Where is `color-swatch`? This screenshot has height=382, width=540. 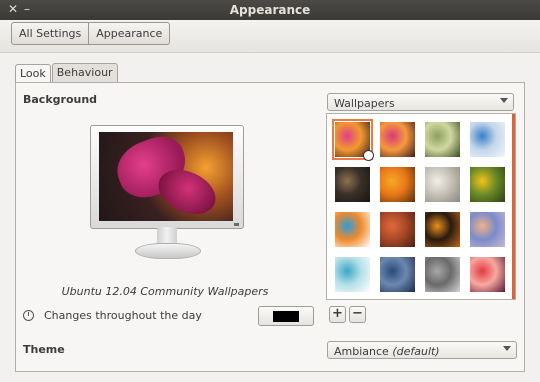
color-swatch is located at coordinates (286, 316).